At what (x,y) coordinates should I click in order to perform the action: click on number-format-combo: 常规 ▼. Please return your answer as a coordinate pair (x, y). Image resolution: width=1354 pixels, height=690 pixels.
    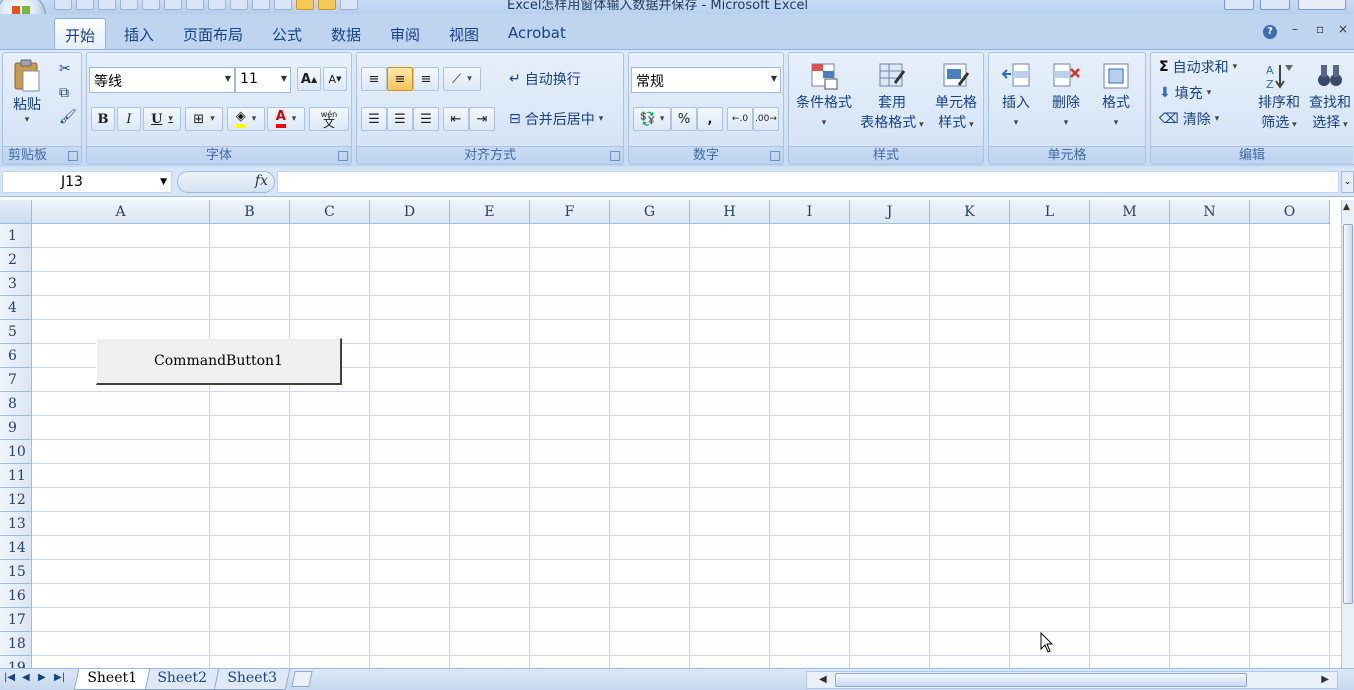
    Looking at the image, I should click on (706, 80).